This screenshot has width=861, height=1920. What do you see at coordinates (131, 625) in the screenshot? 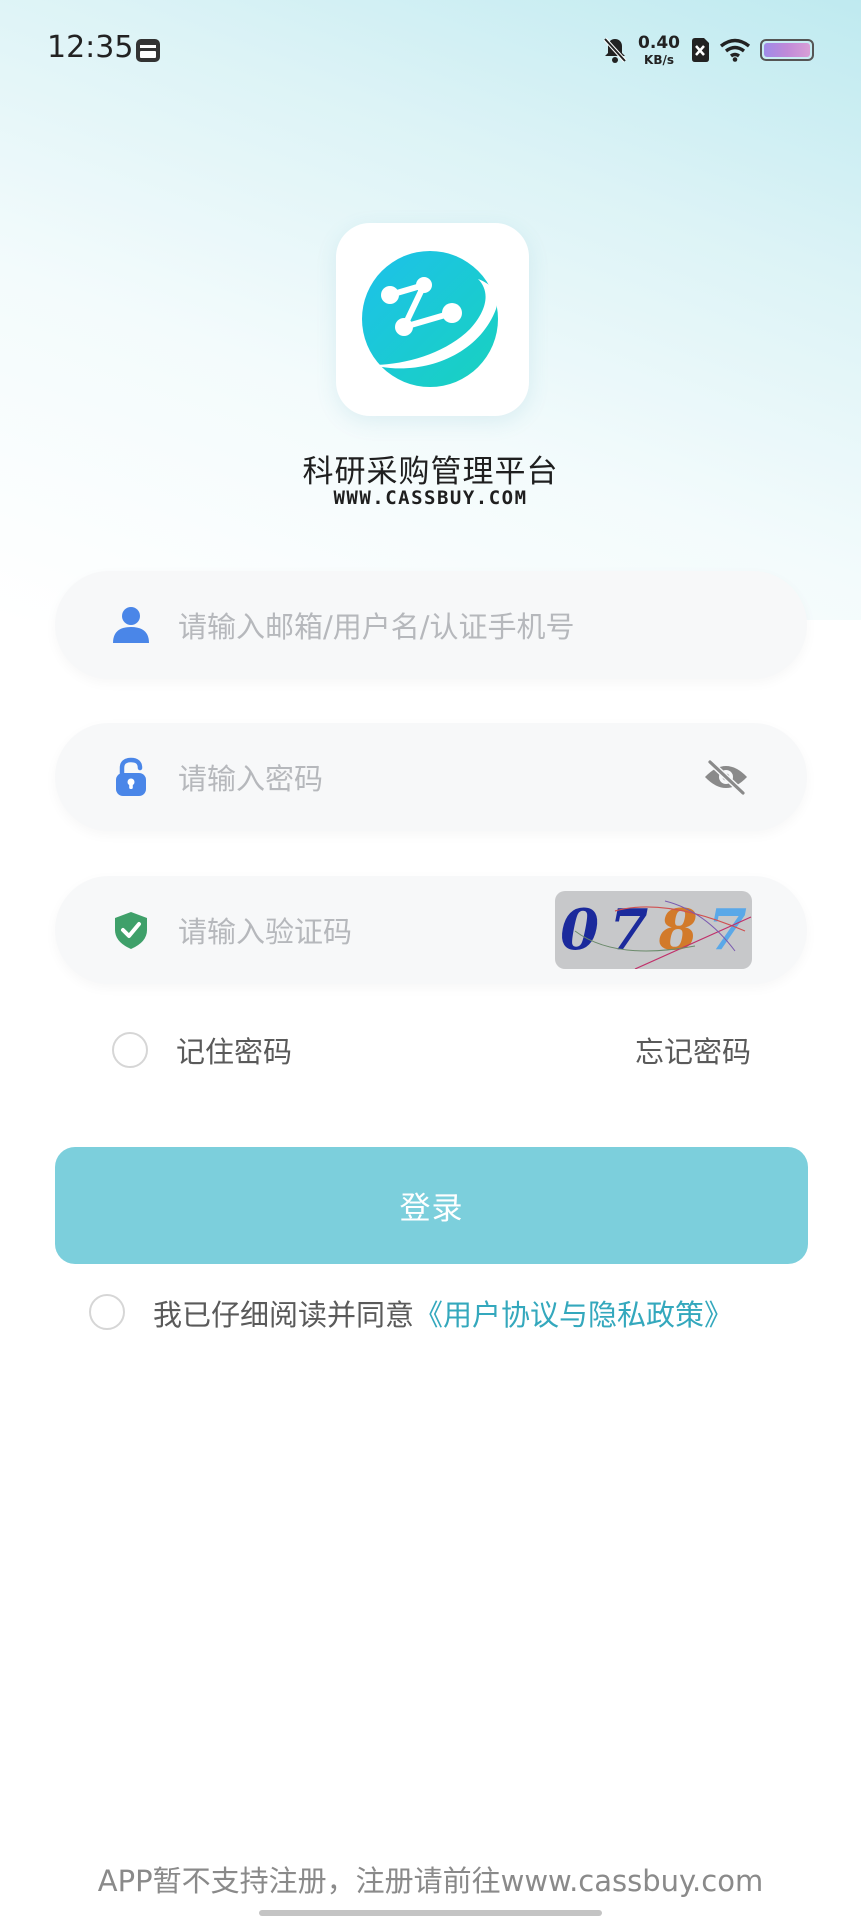
I see `user-icon` at bounding box center [131, 625].